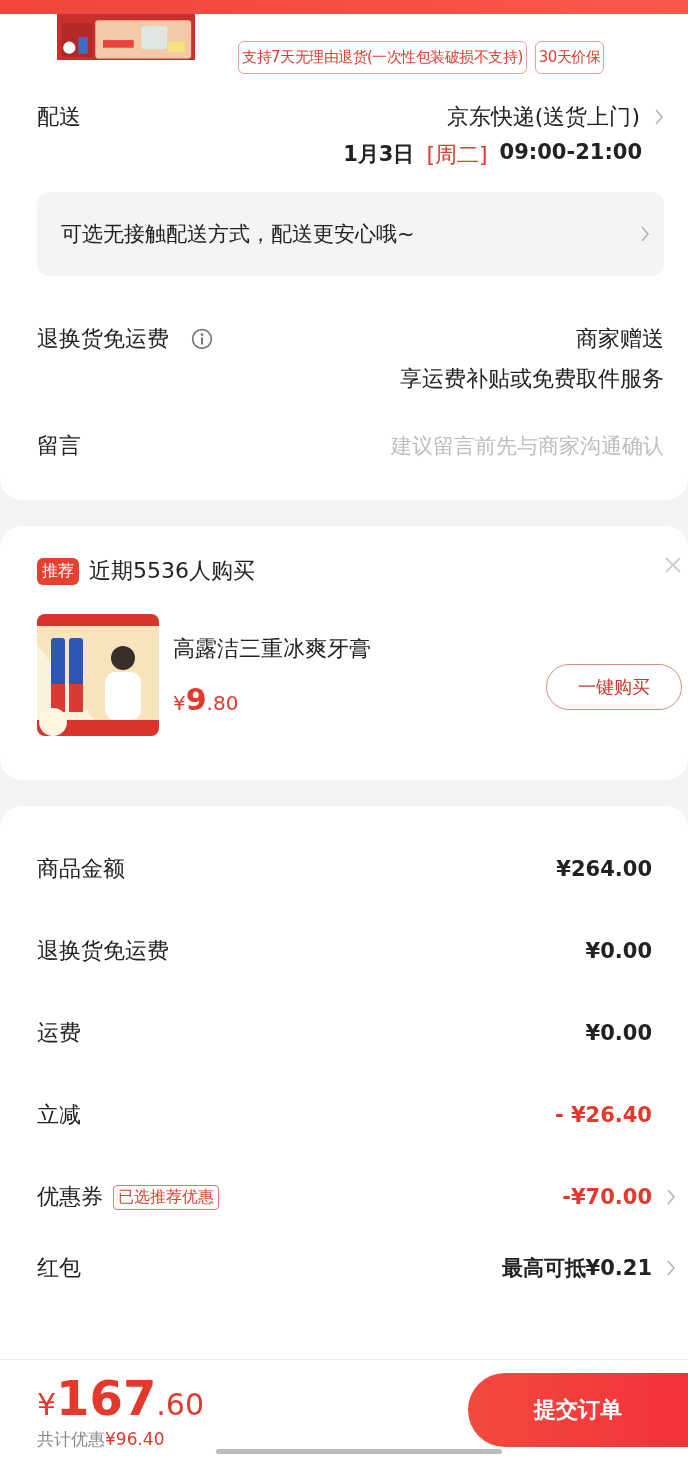  What do you see at coordinates (543, 117) in the screenshot?
I see `delivery-method: 京东快递(送货上门)` at bounding box center [543, 117].